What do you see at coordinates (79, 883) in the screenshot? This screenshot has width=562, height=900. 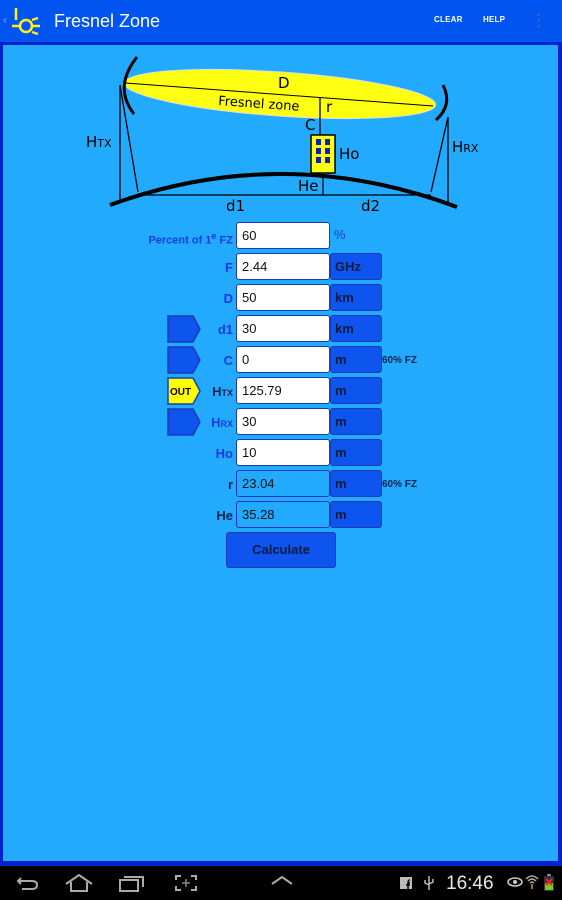 I see `home-icon` at bounding box center [79, 883].